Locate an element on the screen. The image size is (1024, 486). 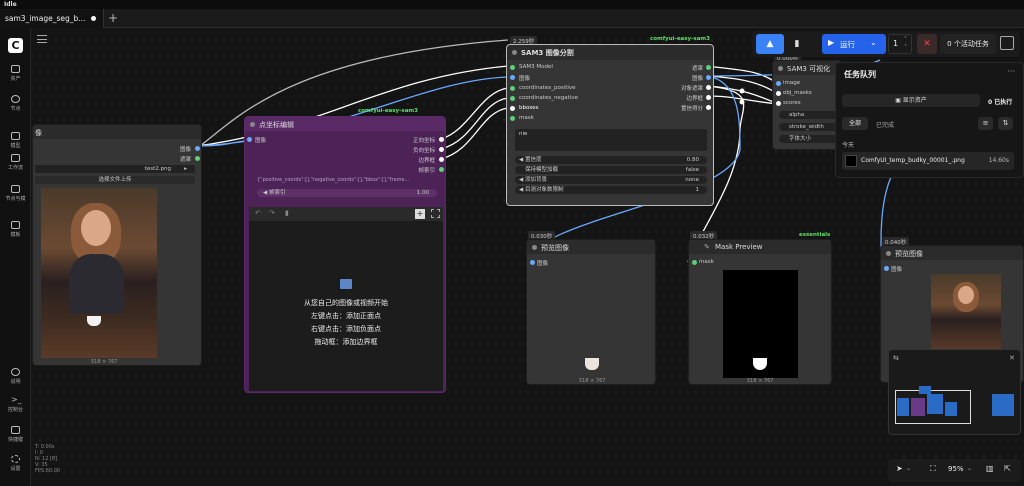
mask-preview-node: ✎ Mask Preview mask 518 × 767 is located at coordinates (760, 312).